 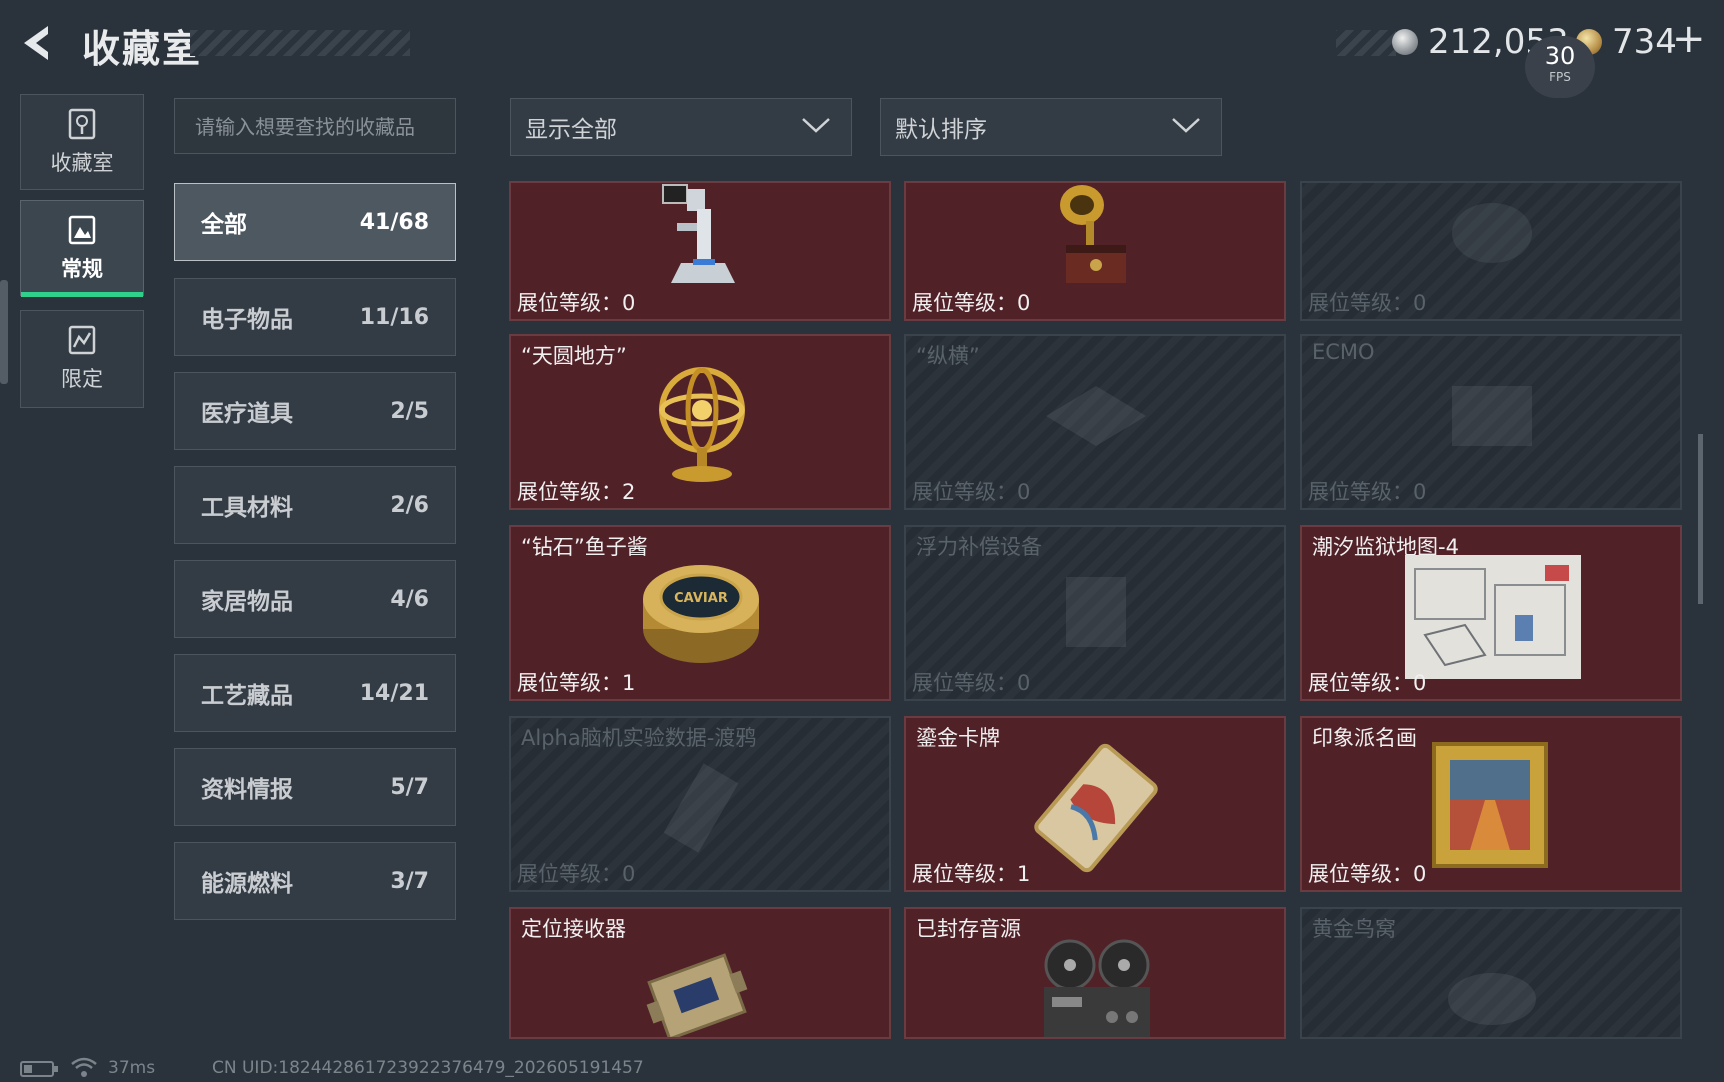 I want to click on nav-vault-label: 收藏室, so click(x=82, y=163).